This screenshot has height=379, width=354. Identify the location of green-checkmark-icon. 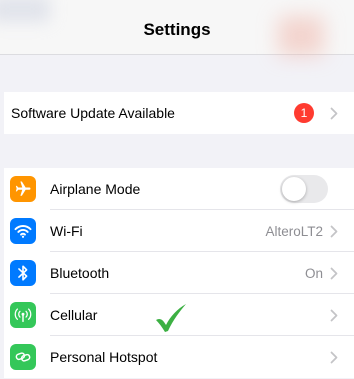
(171, 318).